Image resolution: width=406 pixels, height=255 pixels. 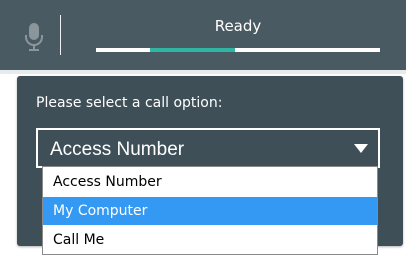 What do you see at coordinates (208, 148) in the screenshot?
I see `call-option-select: Access Number` at bounding box center [208, 148].